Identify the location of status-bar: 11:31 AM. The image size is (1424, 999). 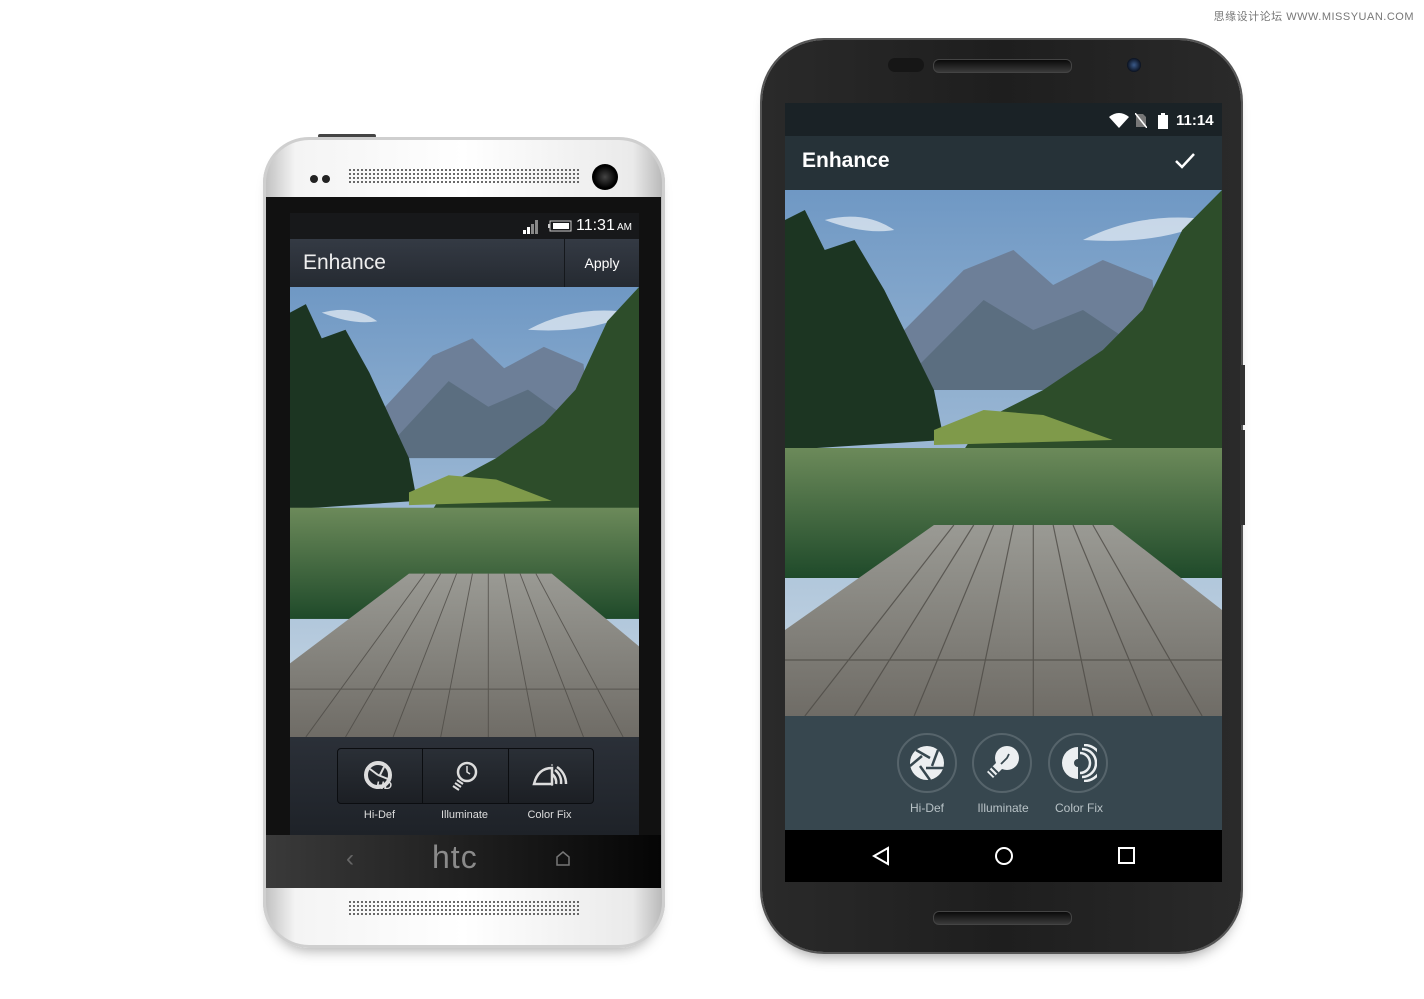
(464, 226).